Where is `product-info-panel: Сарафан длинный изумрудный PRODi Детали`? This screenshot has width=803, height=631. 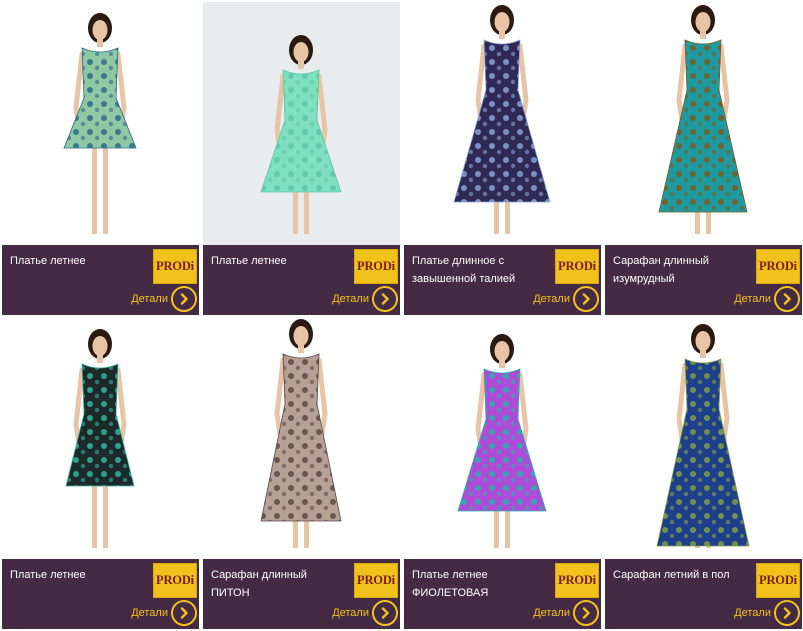 product-info-panel: Сарафан длинный изумрудный PRODi Детали is located at coordinates (703, 280).